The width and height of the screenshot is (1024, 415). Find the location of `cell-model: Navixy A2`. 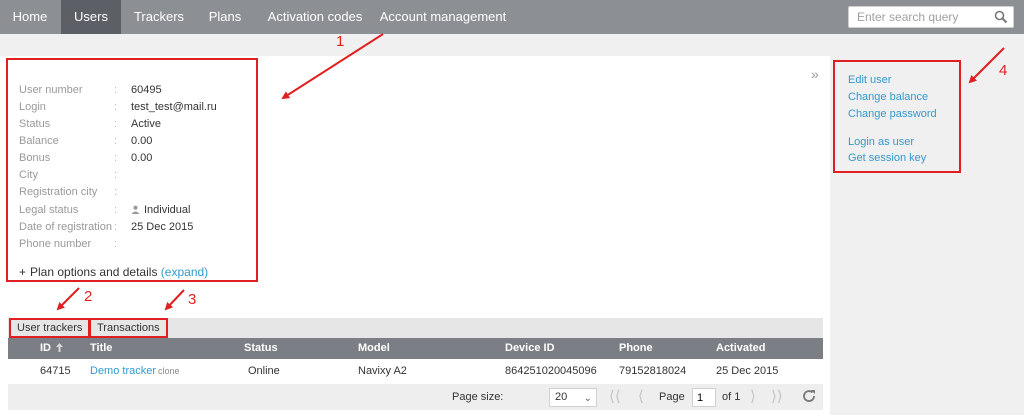

cell-model: Navixy A2 is located at coordinates (382, 371).